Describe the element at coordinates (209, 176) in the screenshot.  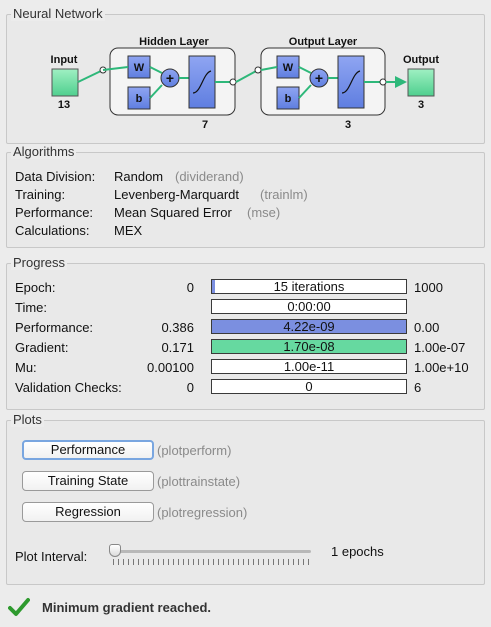
I see `algorithm-function: (dividerand)` at that location.